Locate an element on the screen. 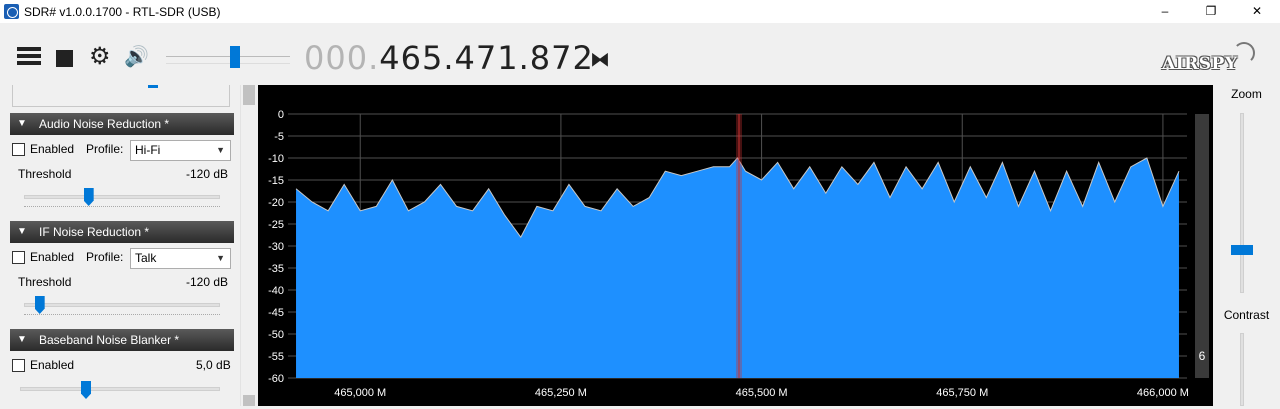 This screenshot has width=1280, height=409. if-noise-reduction-header: ▼ IF Noise Reduction * is located at coordinates (122, 232).